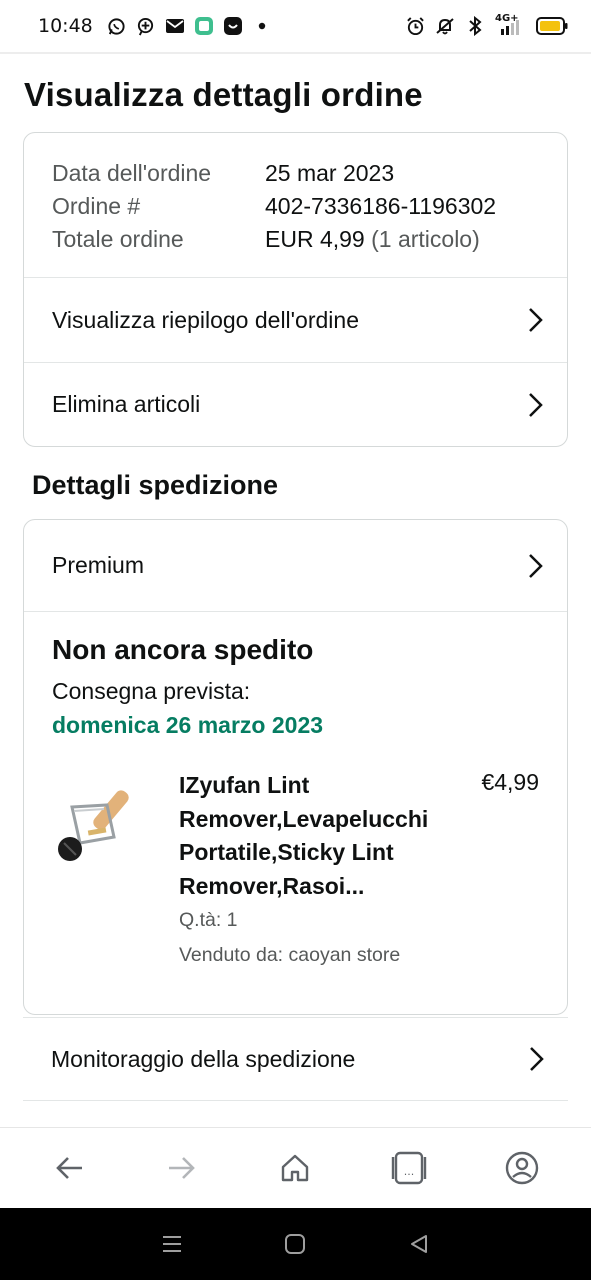  I want to click on delete-items-link: Elimina articoli, so click(295, 404).